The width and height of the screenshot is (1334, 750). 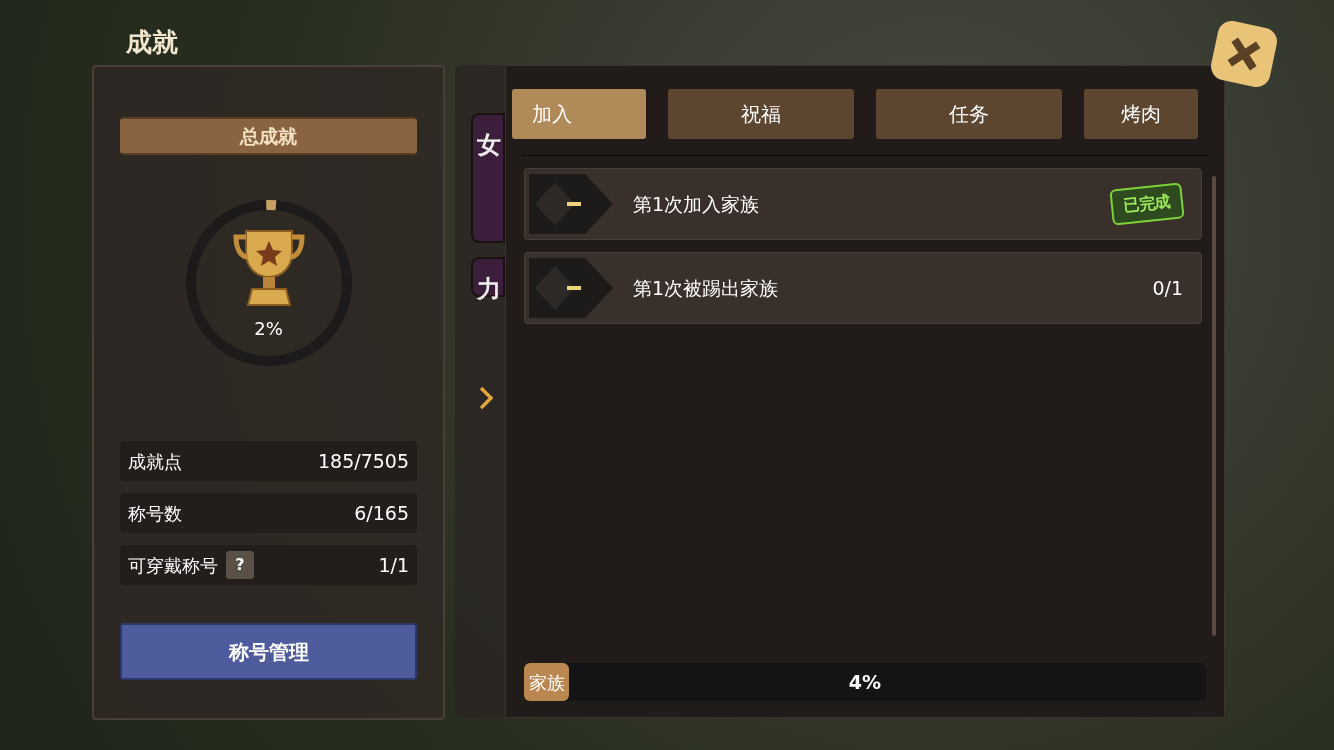 I want to click on progress-reading: 4%, so click(x=865, y=682).